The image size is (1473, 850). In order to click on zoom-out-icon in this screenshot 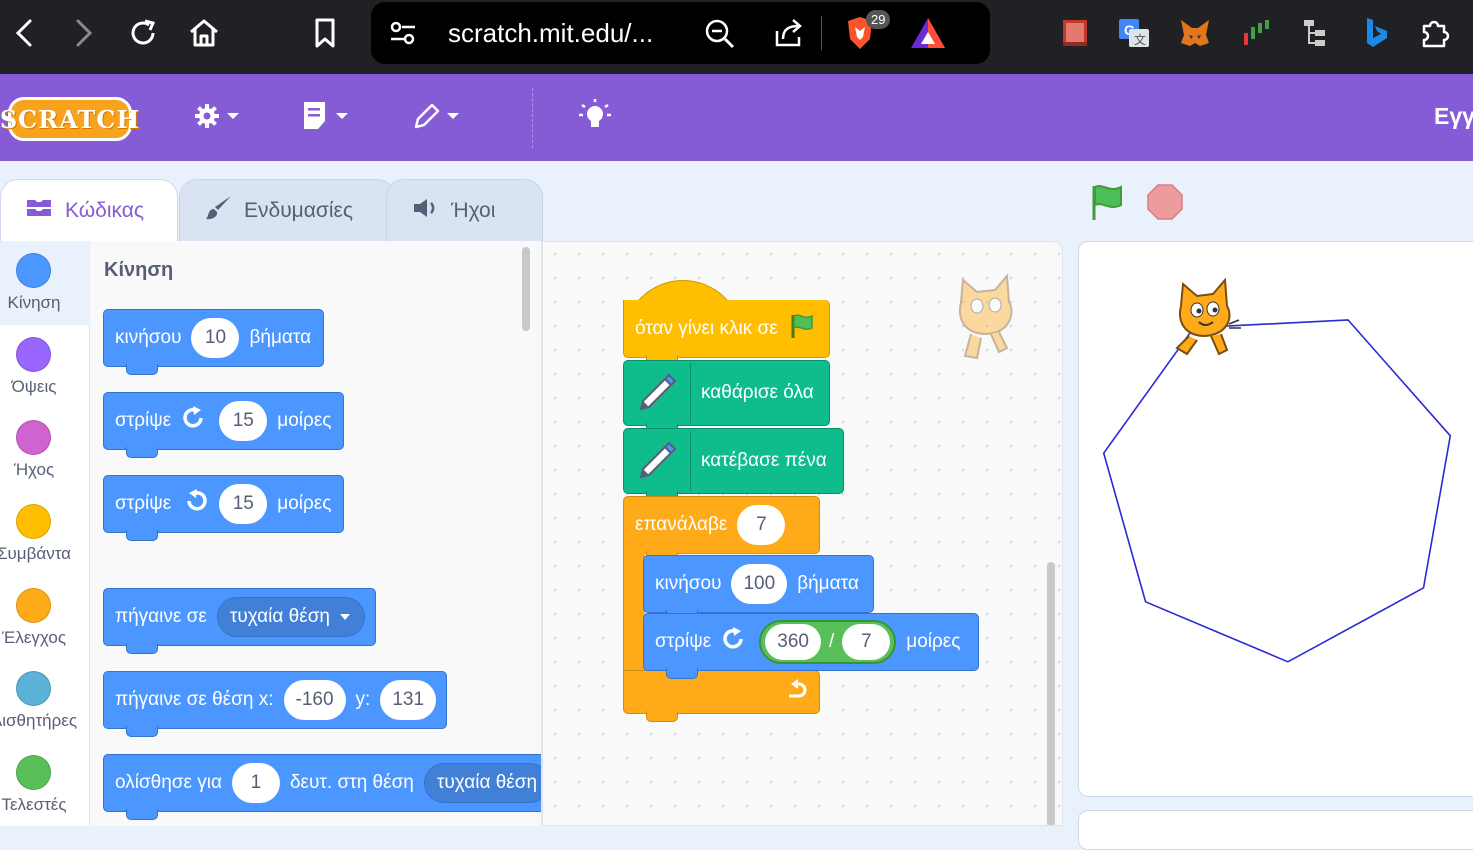, I will do `click(720, 35)`.